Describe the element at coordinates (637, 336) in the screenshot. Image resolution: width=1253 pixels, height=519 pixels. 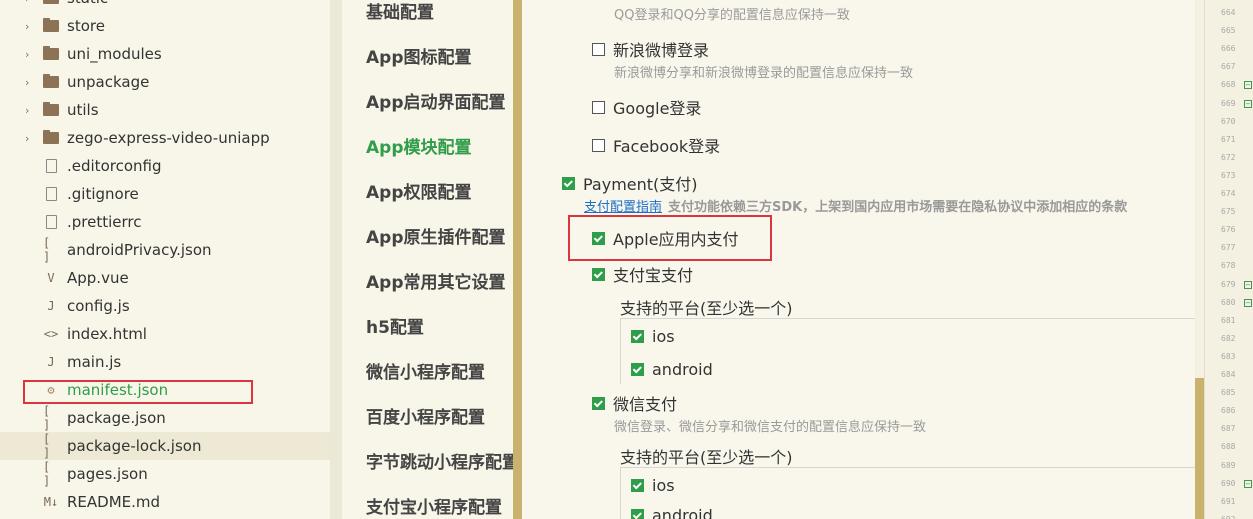
I see `alipay-ios-checkbox` at that location.